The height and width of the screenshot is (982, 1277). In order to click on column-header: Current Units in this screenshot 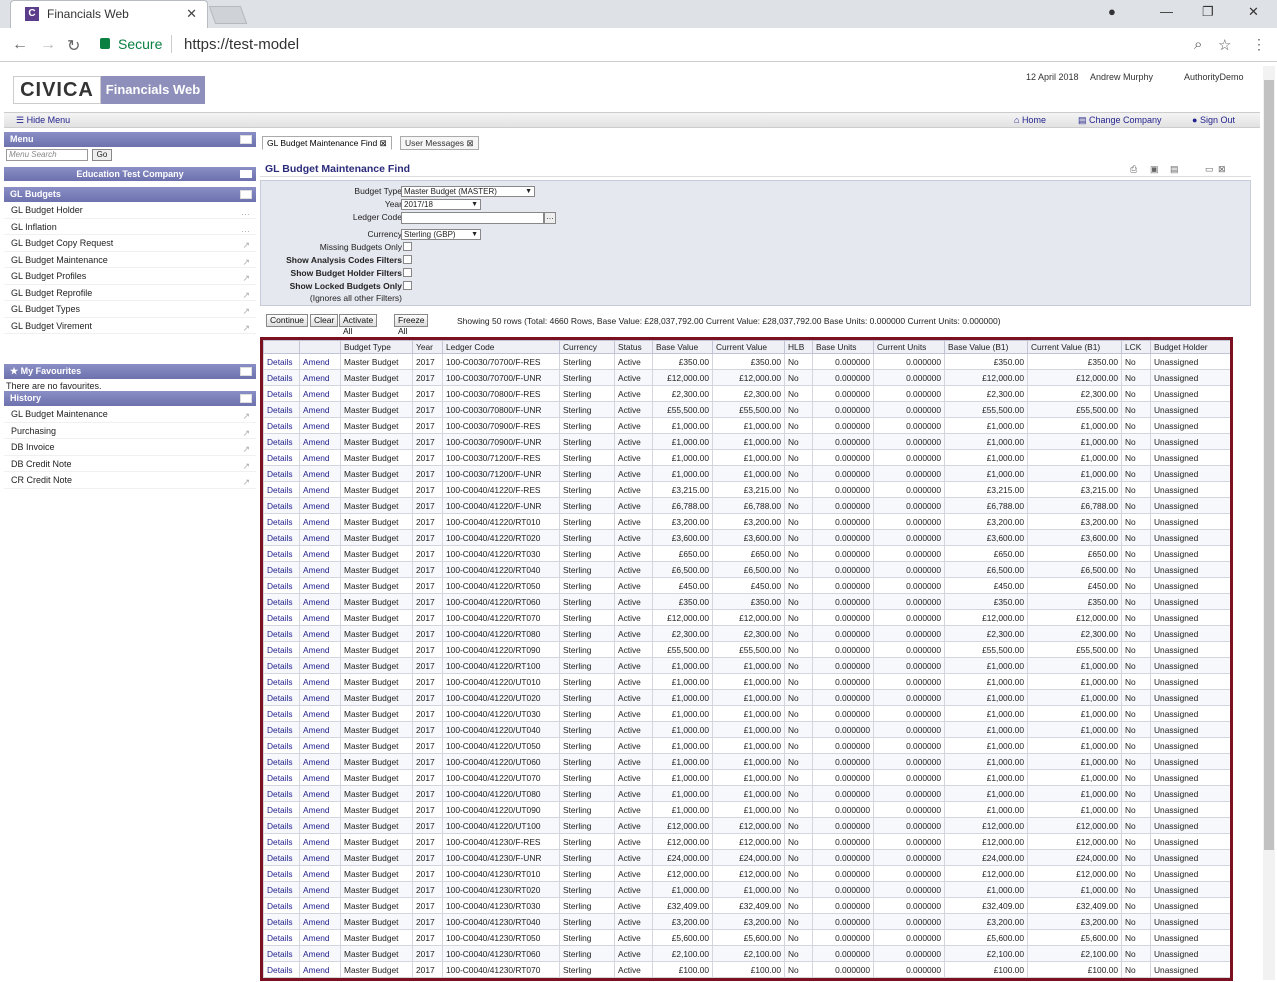, I will do `click(909, 347)`.